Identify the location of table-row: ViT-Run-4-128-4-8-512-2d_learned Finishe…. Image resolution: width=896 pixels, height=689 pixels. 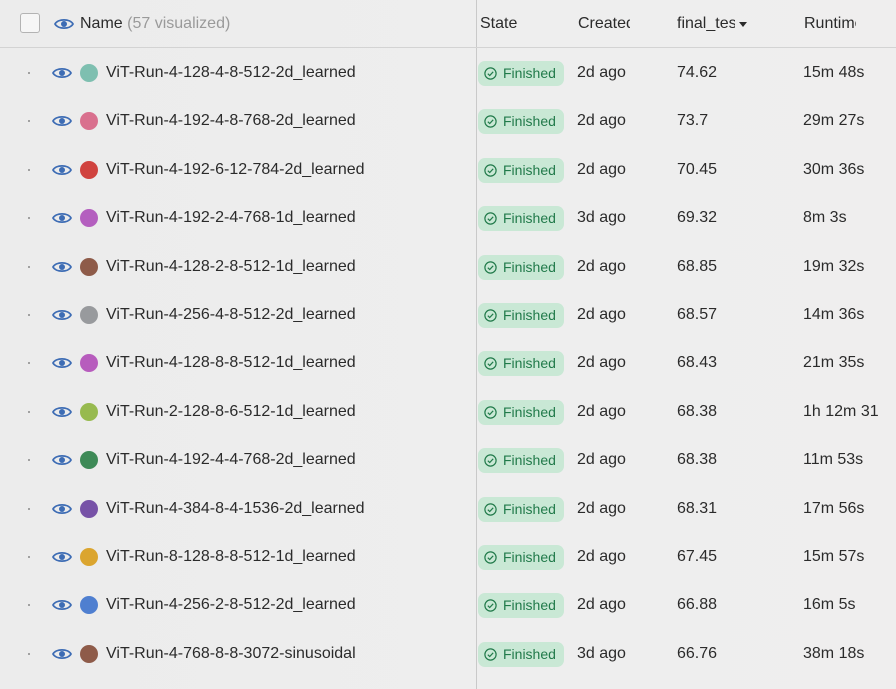
(448, 73).